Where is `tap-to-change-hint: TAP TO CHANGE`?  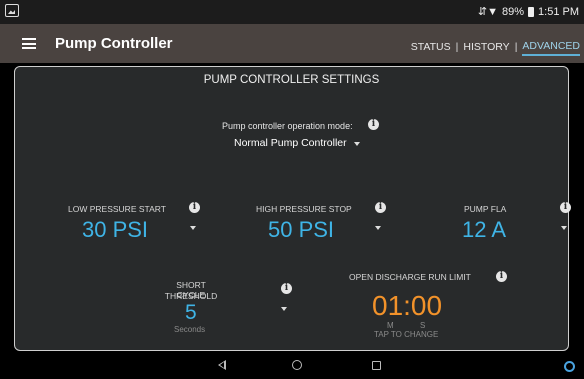 tap-to-change-hint: TAP TO CHANGE is located at coordinates (406, 334).